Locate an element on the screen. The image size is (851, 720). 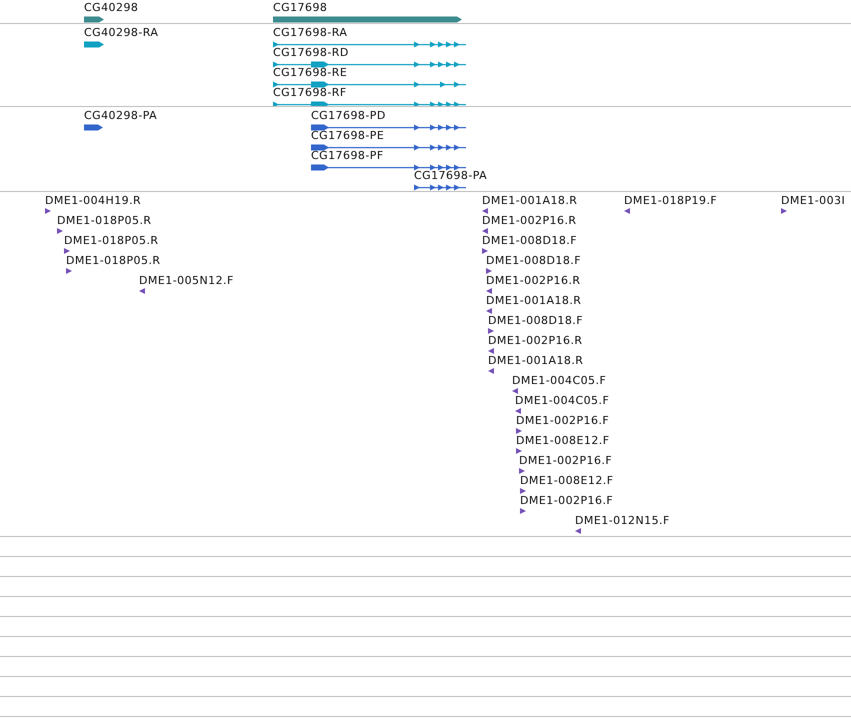
est-label: DME1-004H19.R is located at coordinates (93, 200).